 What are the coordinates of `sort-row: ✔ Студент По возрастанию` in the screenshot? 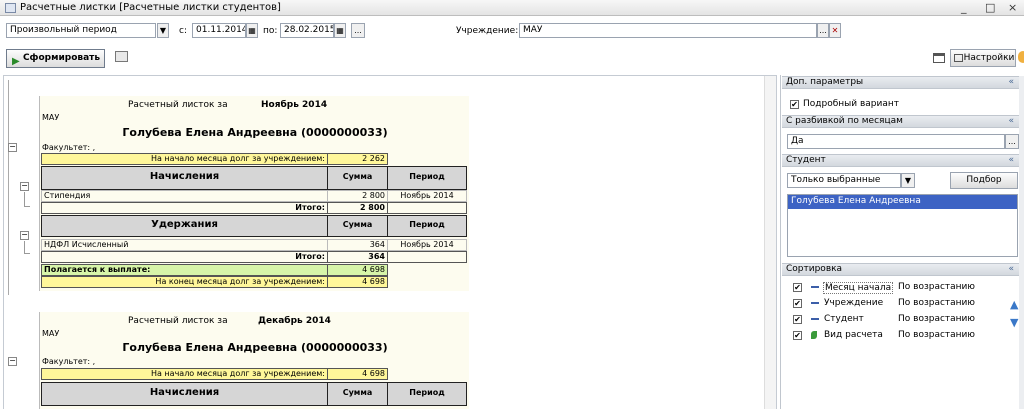 It's located at (897, 319).